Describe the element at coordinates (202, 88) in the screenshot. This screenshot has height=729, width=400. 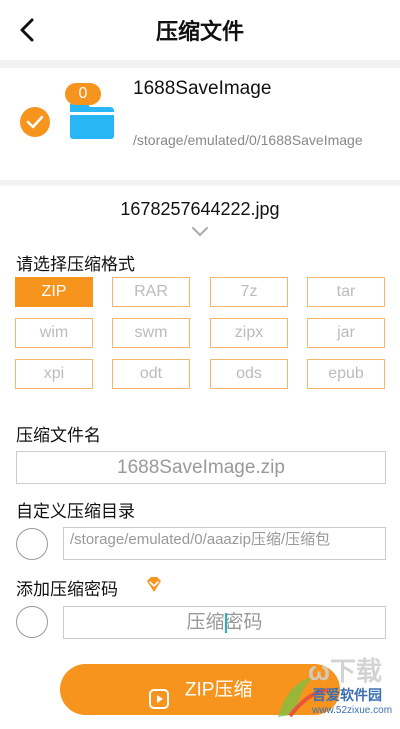
I see `folder-name: 1688SaveImage` at that location.